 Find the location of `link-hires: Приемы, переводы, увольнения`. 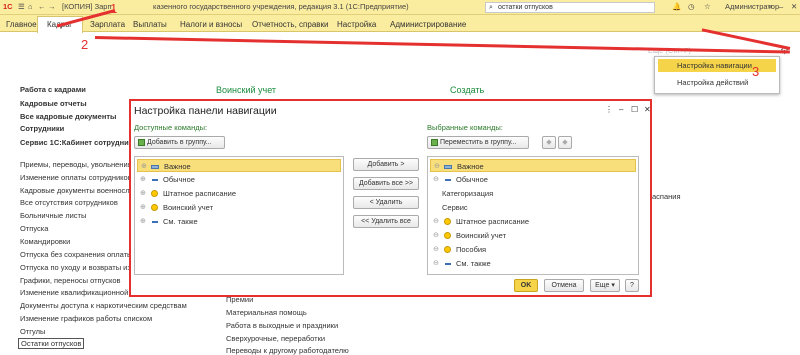

link-hires: Приемы, переводы, увольнения is located at coordinates (76, 164).